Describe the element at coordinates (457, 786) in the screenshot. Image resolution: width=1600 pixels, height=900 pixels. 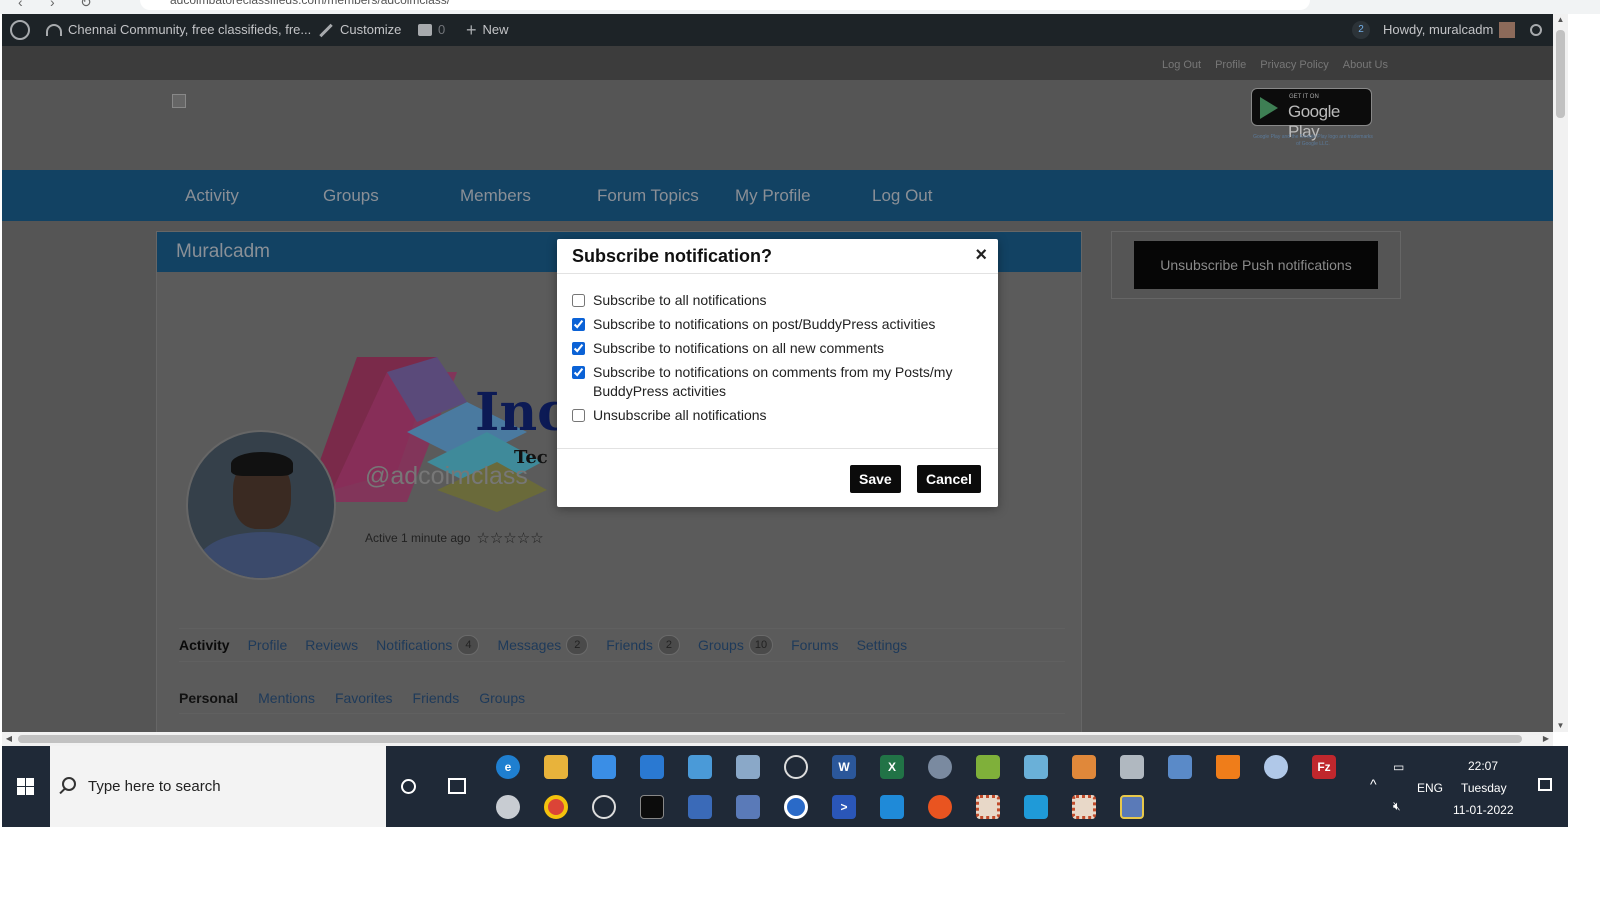
I see `task-view-icon` at that location.